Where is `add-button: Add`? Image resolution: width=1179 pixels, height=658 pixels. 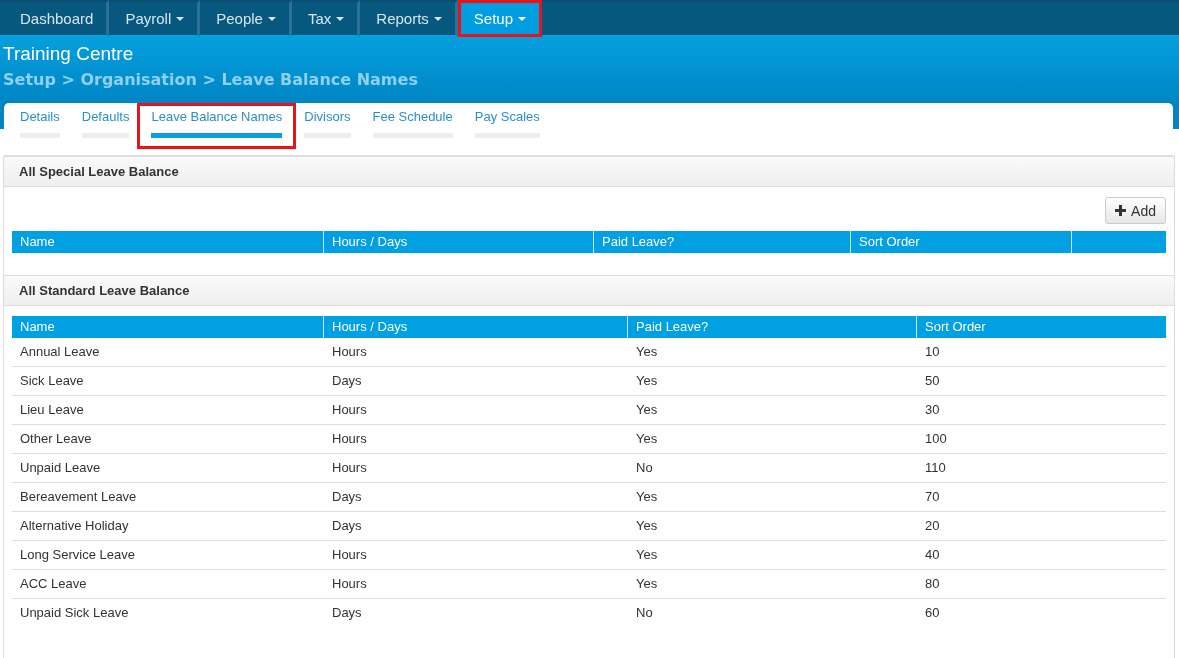
add-button: Add is located at coordinates (1135, 210).